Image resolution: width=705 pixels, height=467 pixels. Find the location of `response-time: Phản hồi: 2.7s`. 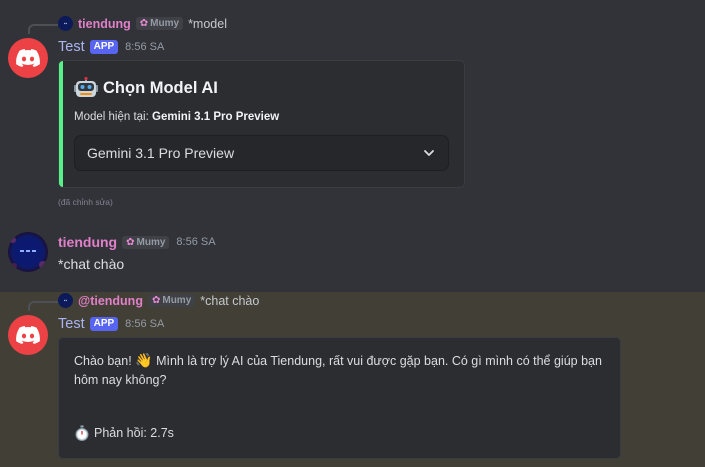

response-time: Phản hồi: 2.7s is located at coordinates (134, 433).